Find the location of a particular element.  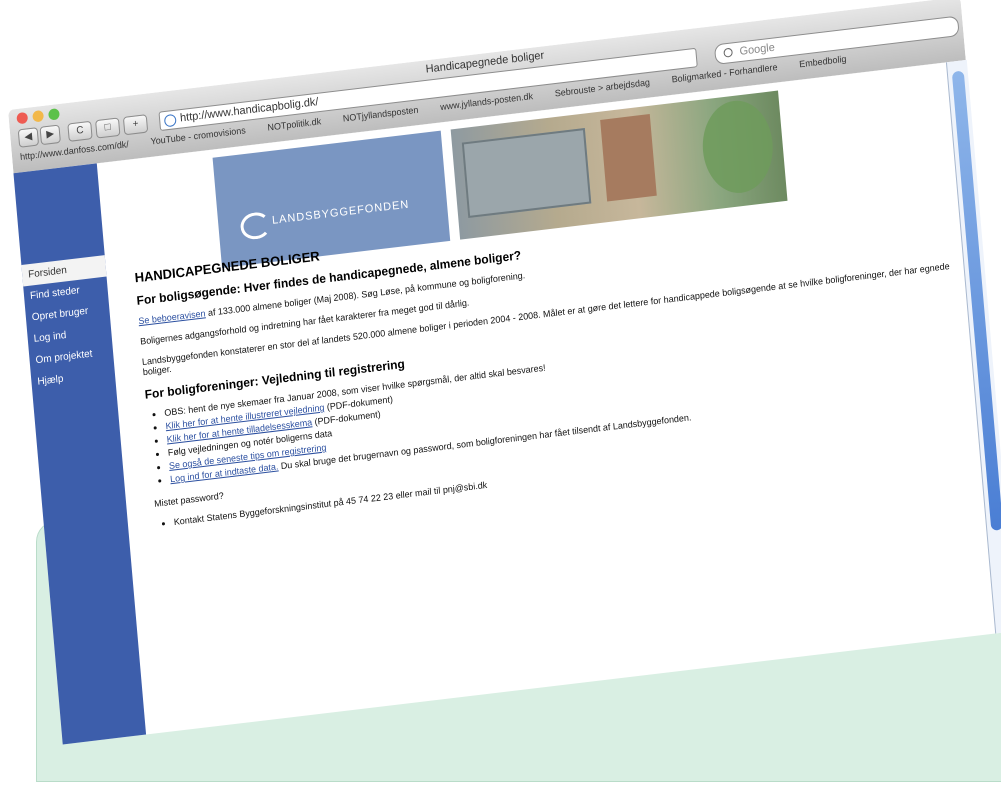

logo-icon is located at coordinates (255, 225).